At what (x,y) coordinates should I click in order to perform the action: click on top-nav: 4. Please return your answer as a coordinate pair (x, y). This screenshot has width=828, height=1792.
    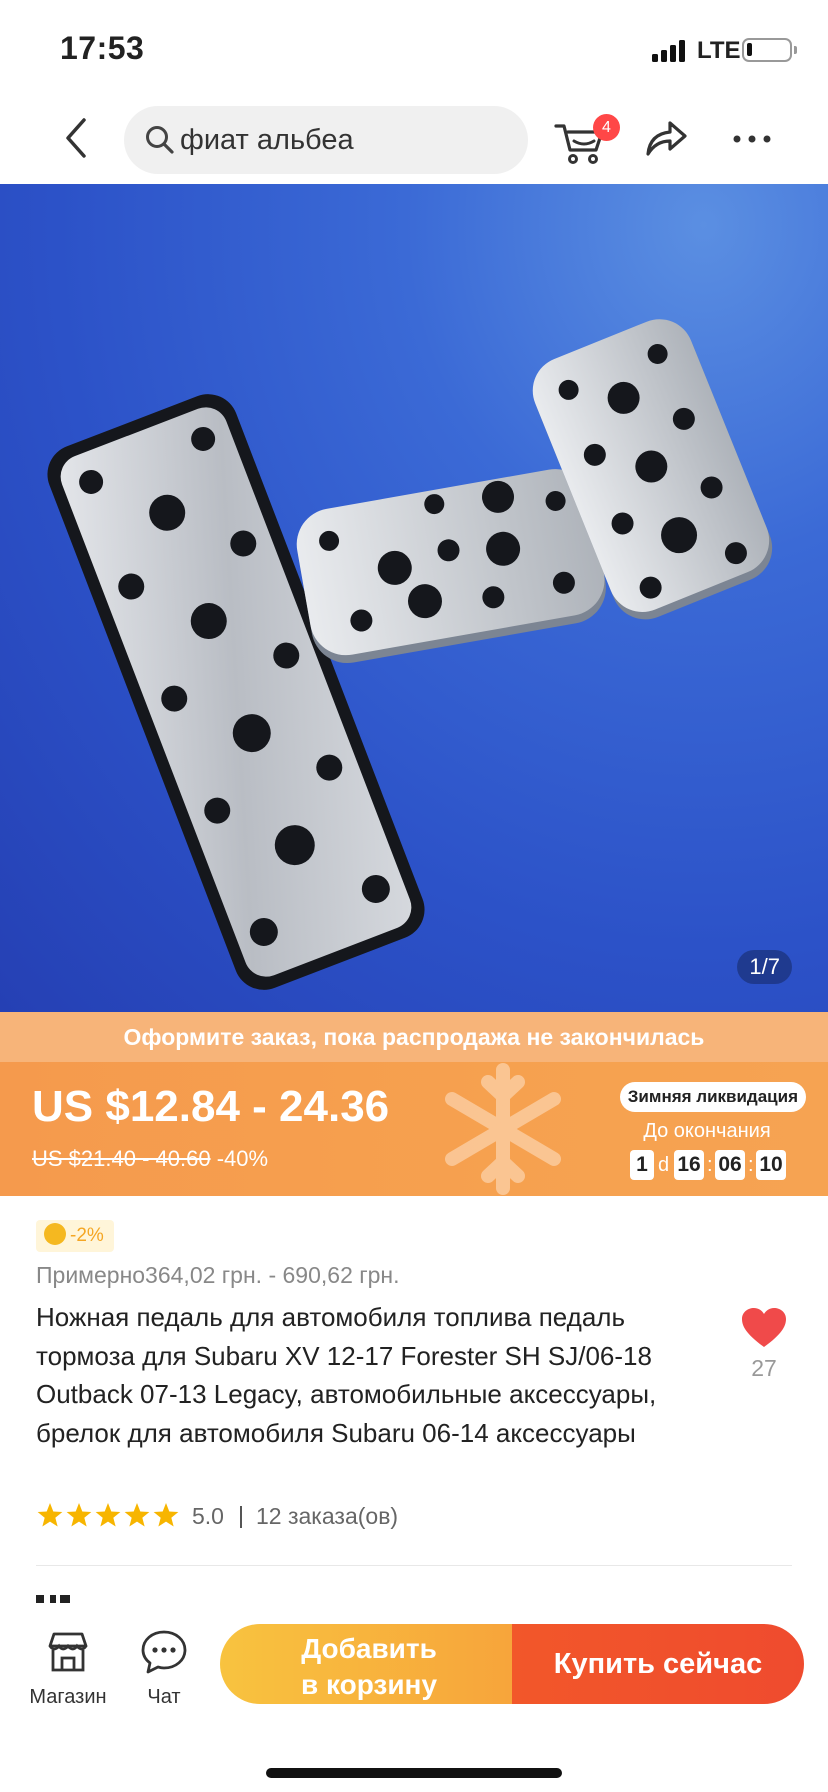
    Looking at the image, I should click on (414, 140).